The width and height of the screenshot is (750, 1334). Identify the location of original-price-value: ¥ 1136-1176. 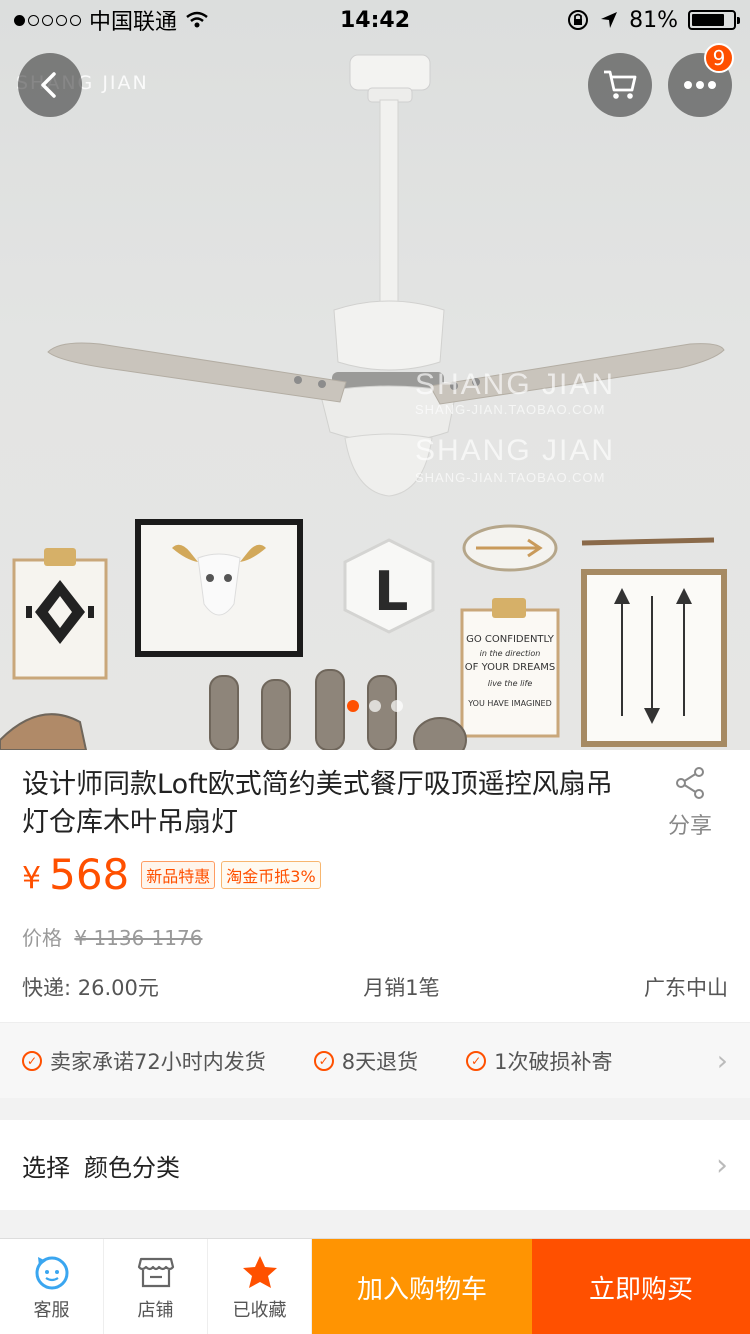
(138, 938).